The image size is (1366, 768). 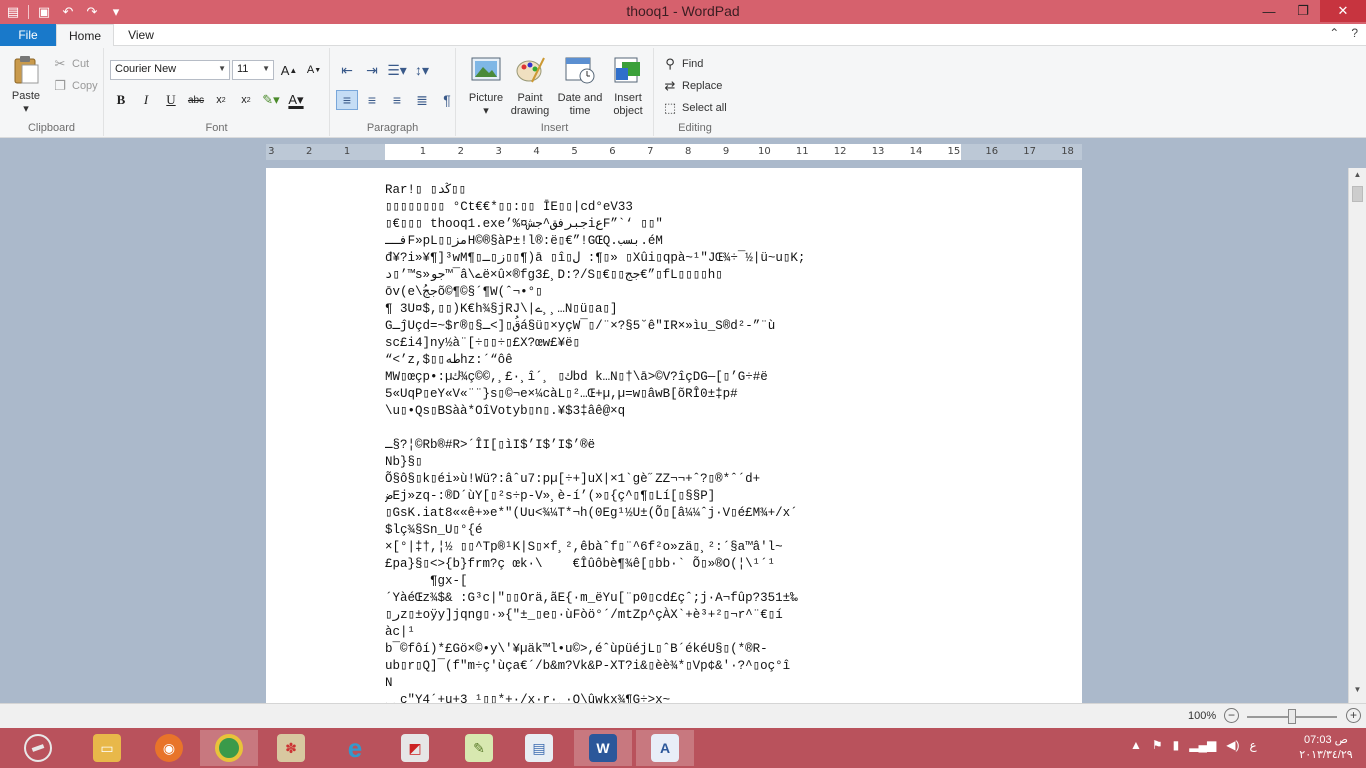 I want to click on document-line: ōv(e\ججُõ©¶©§´¶W(ˆ¬•°▯, so click(x=705, y=292).